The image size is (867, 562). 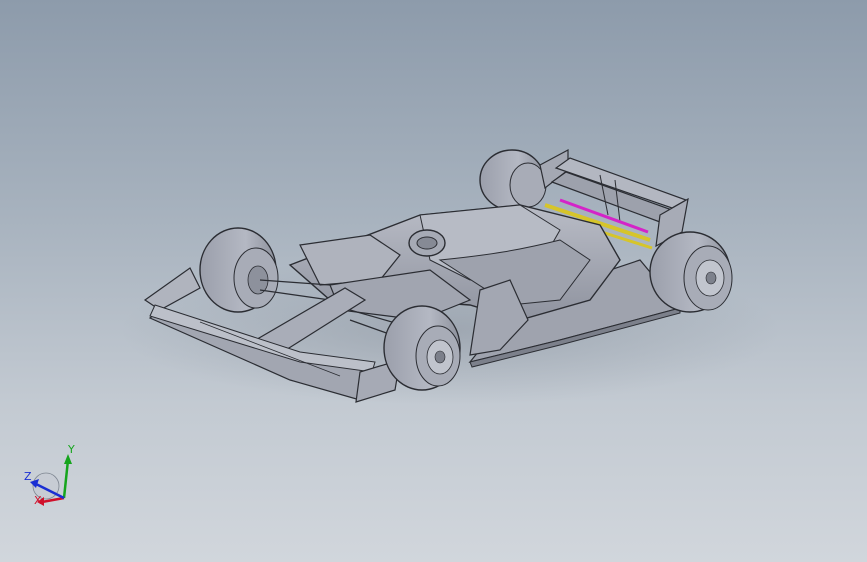 I want to click on y-axis, so click(x=66, y=479).